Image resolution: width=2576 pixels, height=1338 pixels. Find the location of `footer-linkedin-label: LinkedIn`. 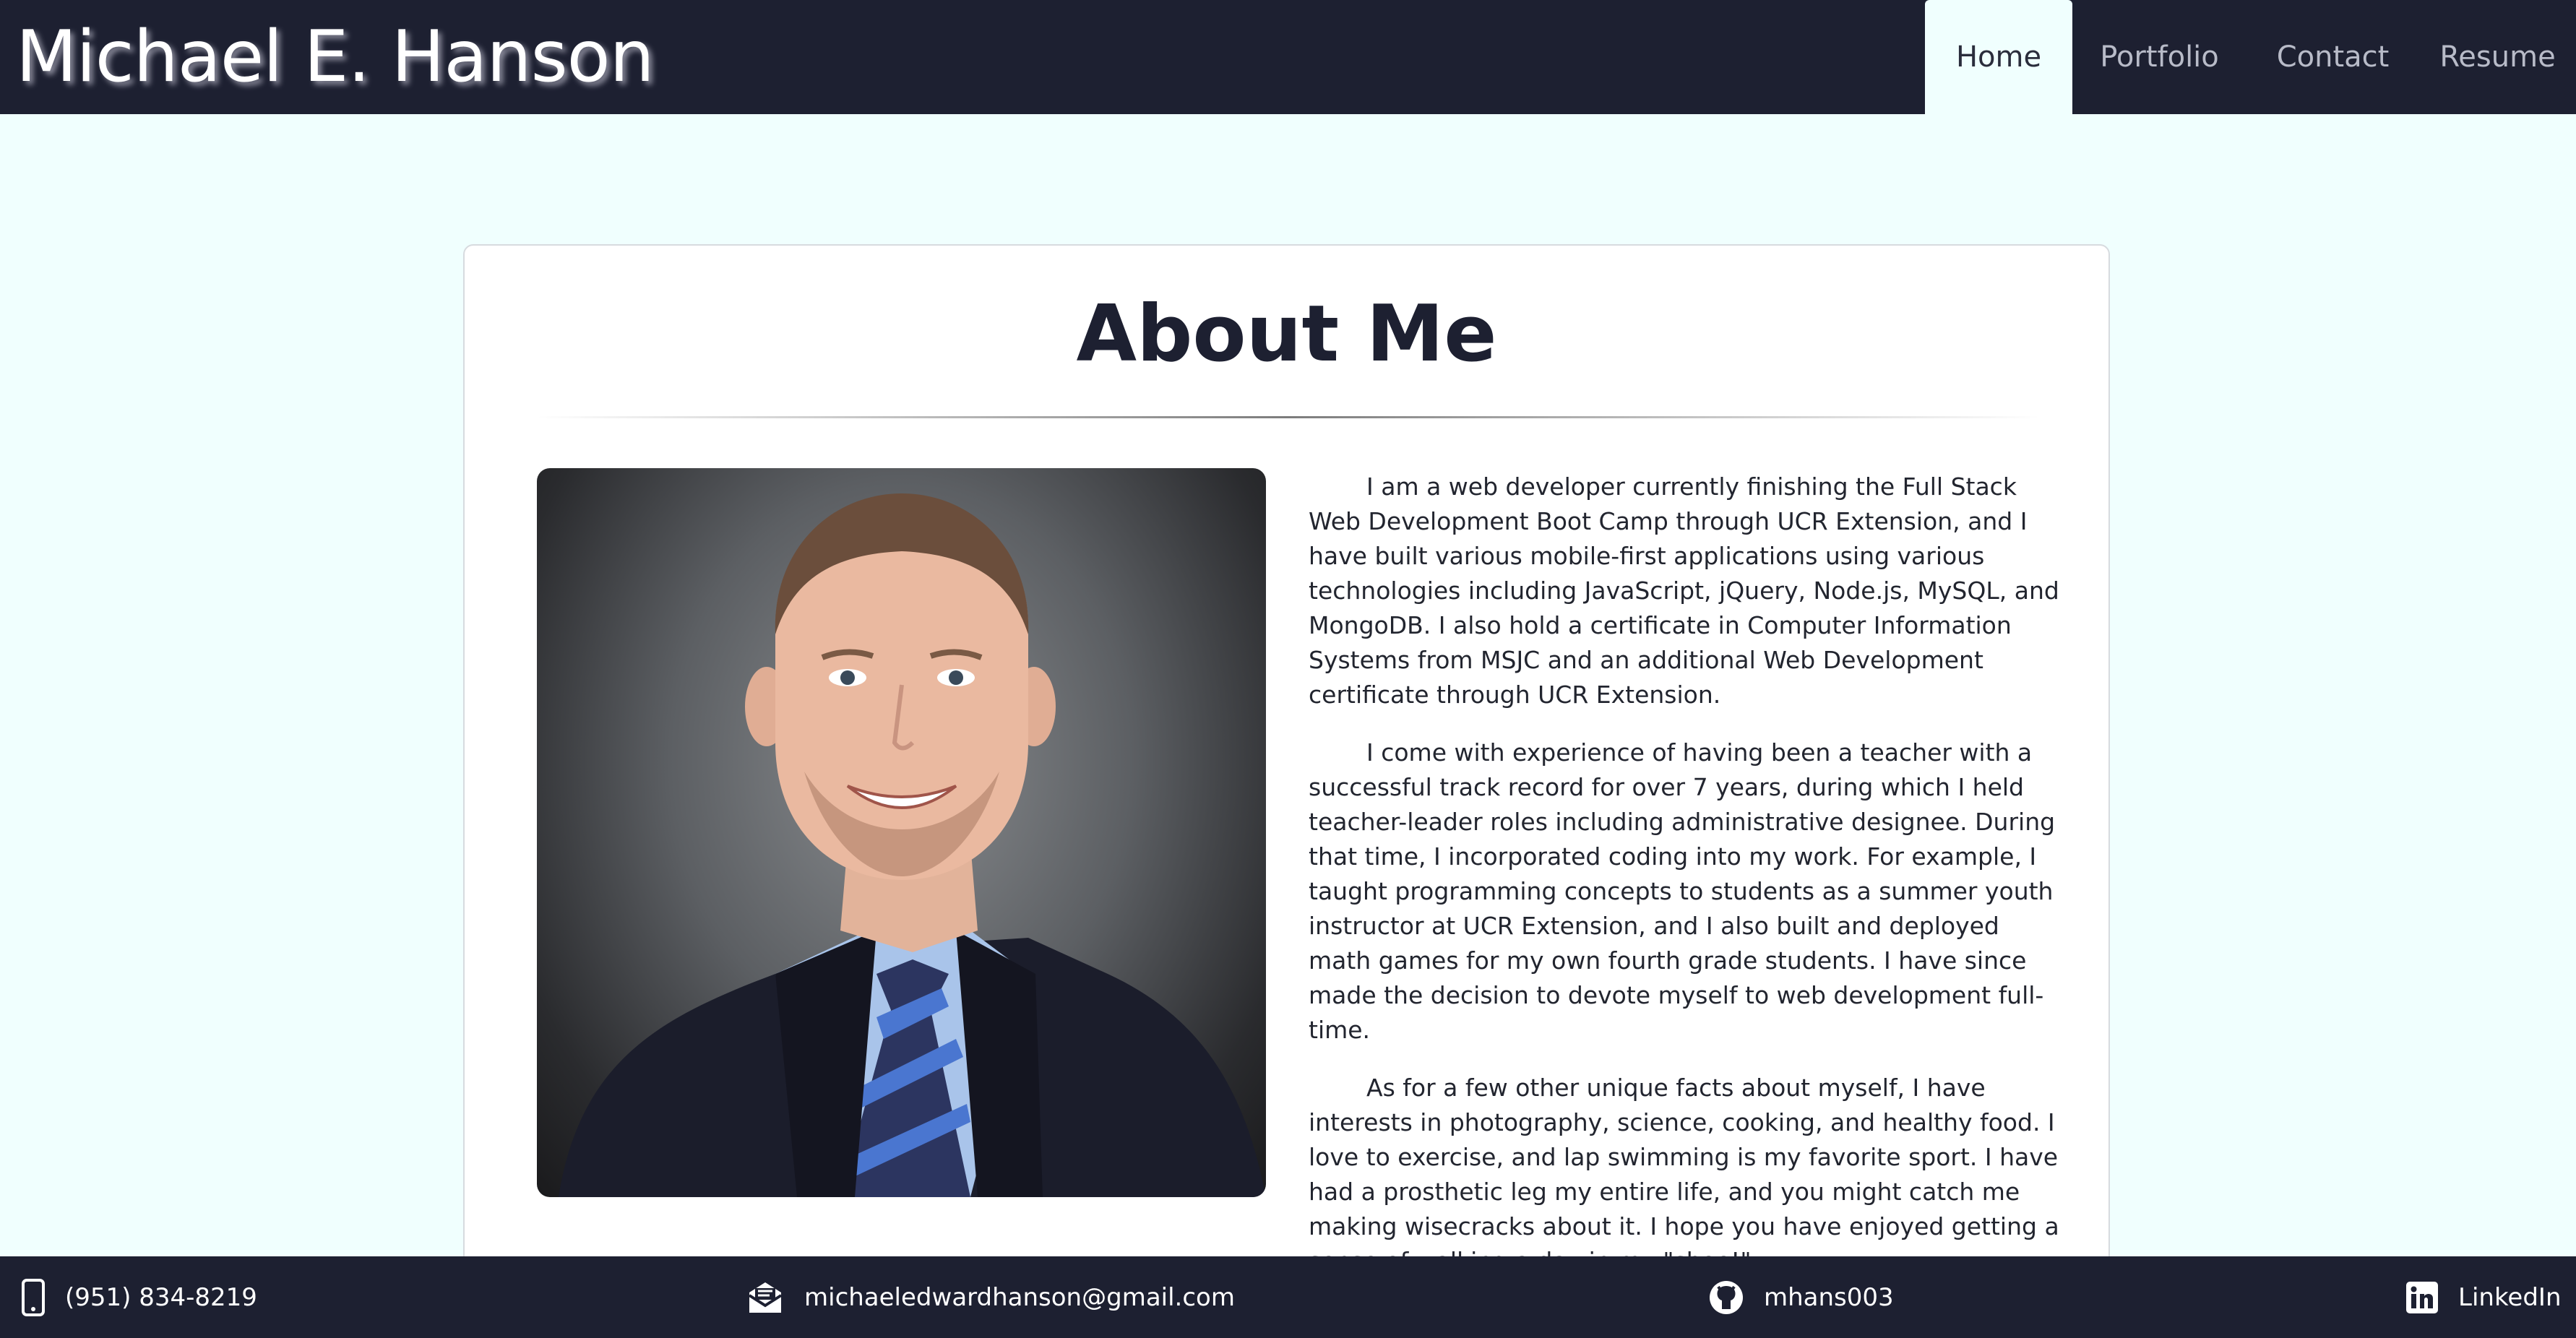

footer-linkedin-label: LinkedIn is located at coordinates (2510, 1297).